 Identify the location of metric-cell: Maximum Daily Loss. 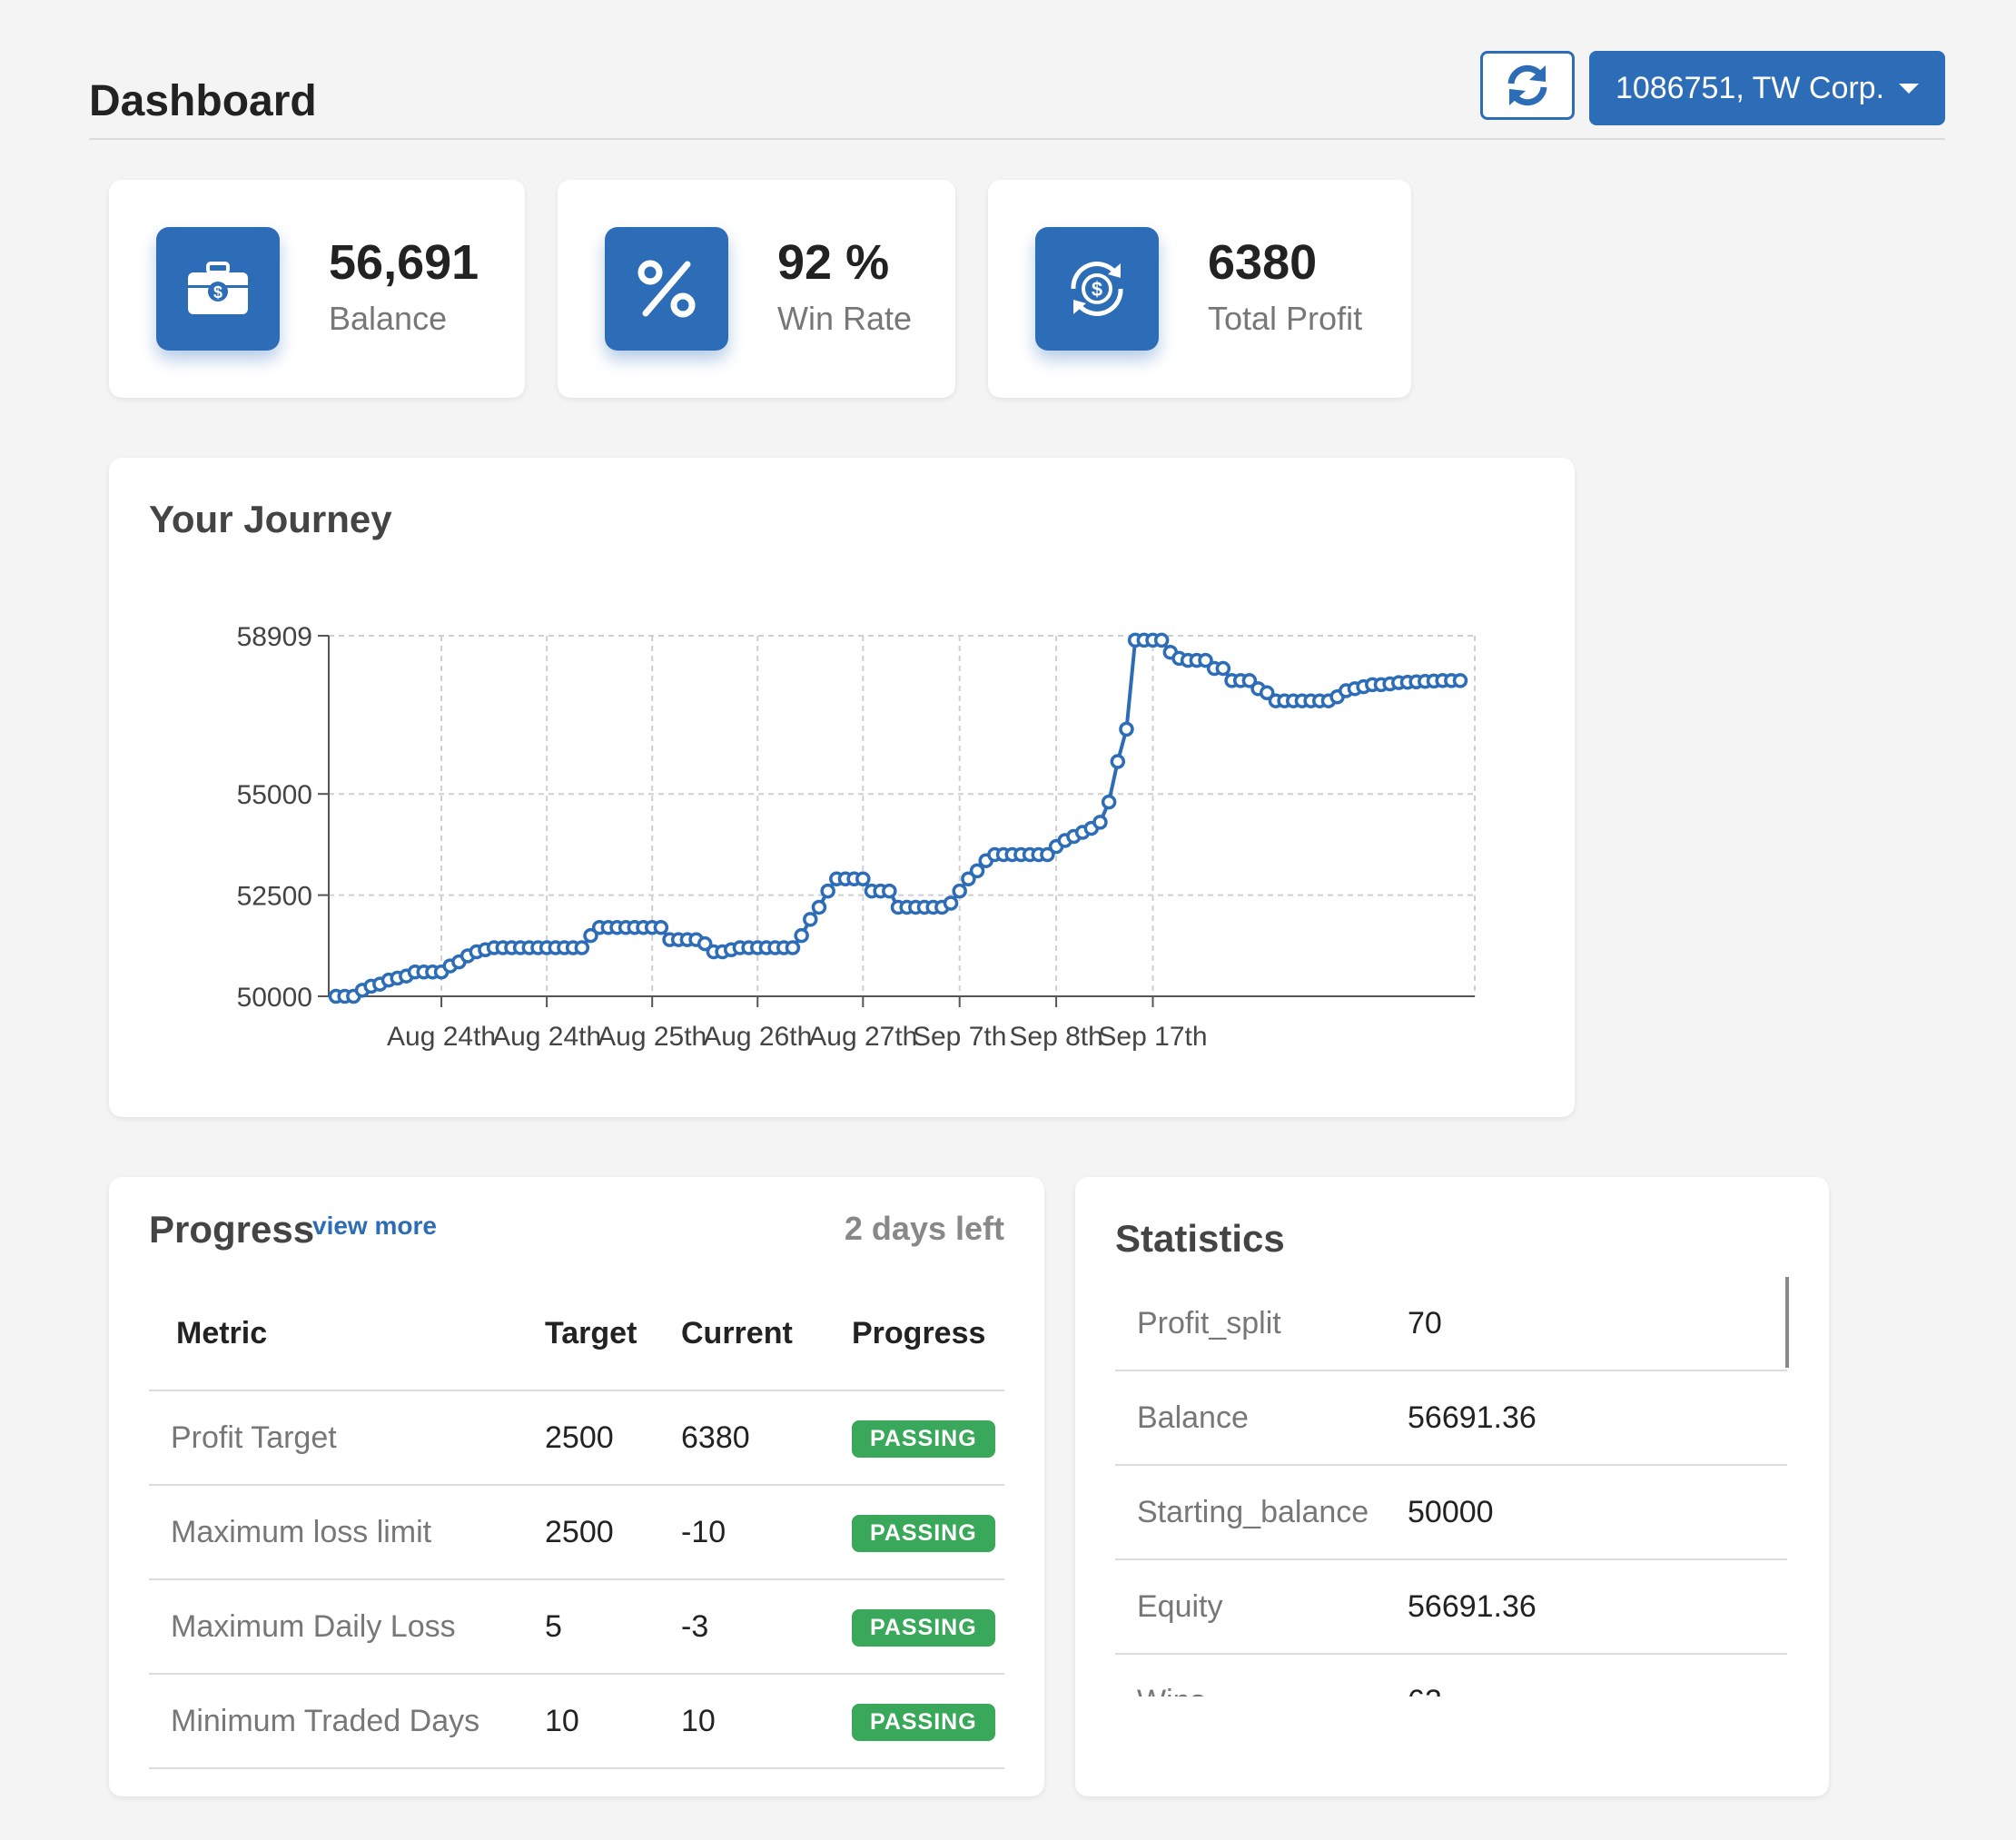
(336, 1627).